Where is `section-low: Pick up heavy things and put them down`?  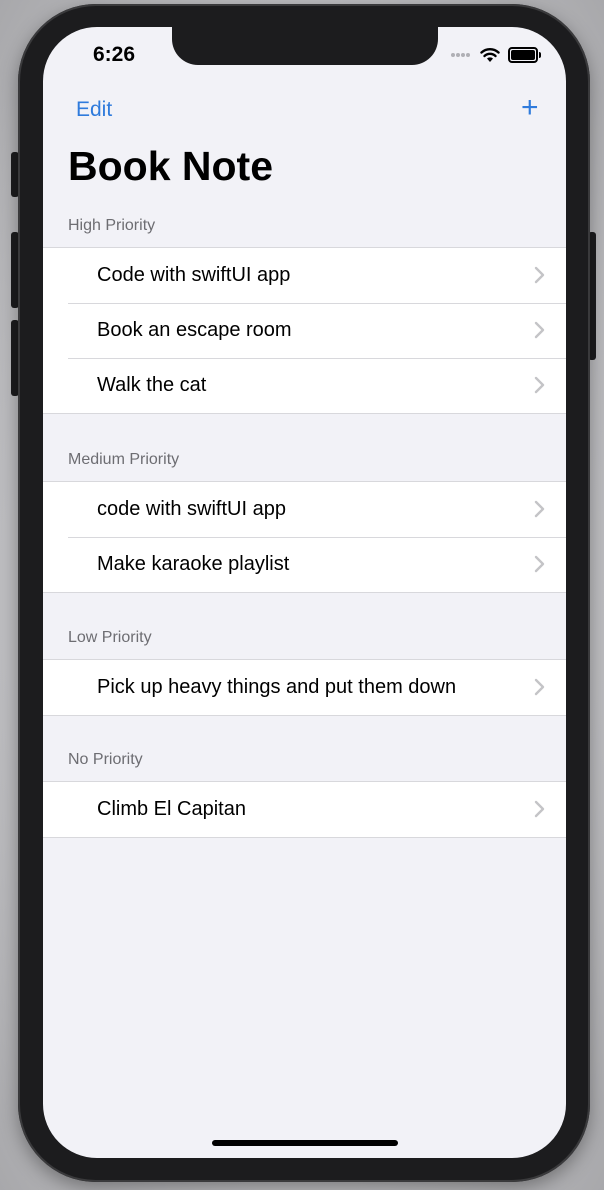
section-low: Pick up heavy things and put them down is located at coordinates (304, 687).